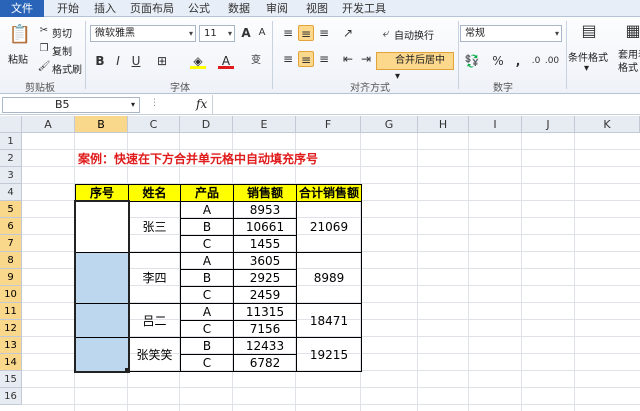  What do you see at coordinates (206, 124) in the screenshot?
I see `column-header: D` at bounding box center [206, 124].